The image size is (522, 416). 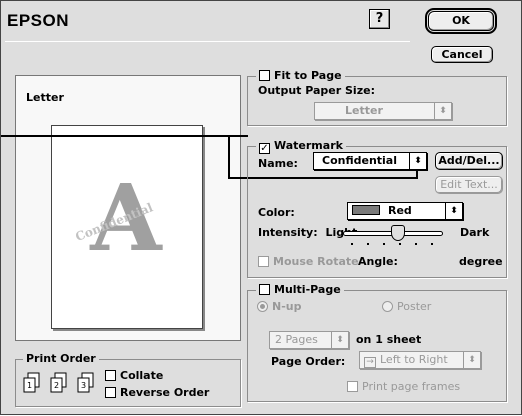 What do you see at coordinates (84, 385) in the screenshot?
I see `page-icon-number: 3` at bounding box center [84, 385].